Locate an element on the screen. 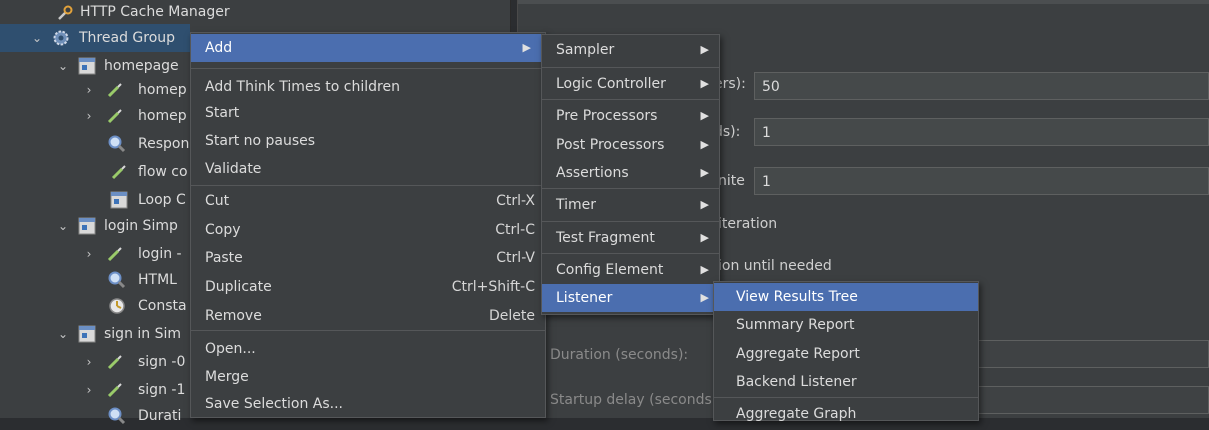 This screenshot has height=430, width=1209. submenu-item-post-processors: Post Processors ▶ is located at coordinates (630, 145).